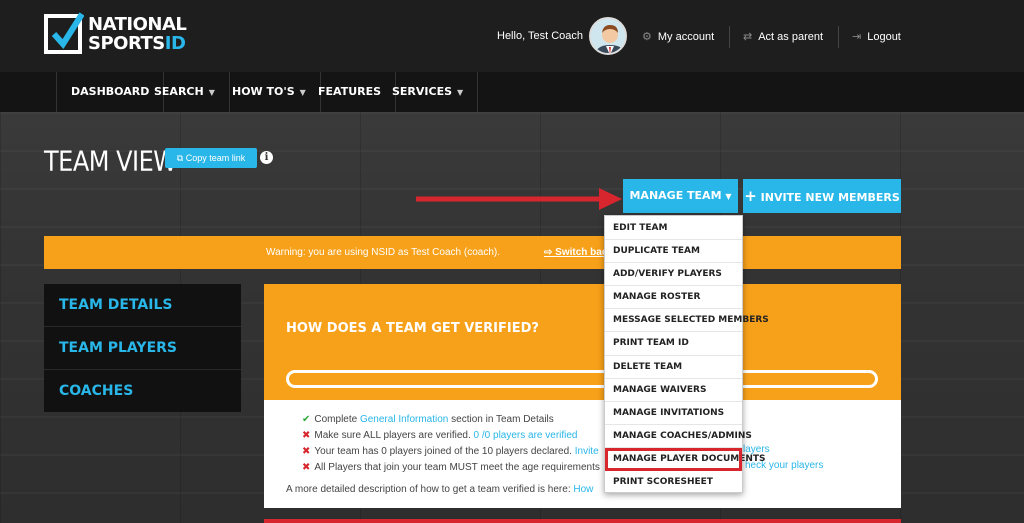 This screenshot has width=1024, height=523. I want to click on sidebar-item-coaches: COACHES, so click(142, 391).